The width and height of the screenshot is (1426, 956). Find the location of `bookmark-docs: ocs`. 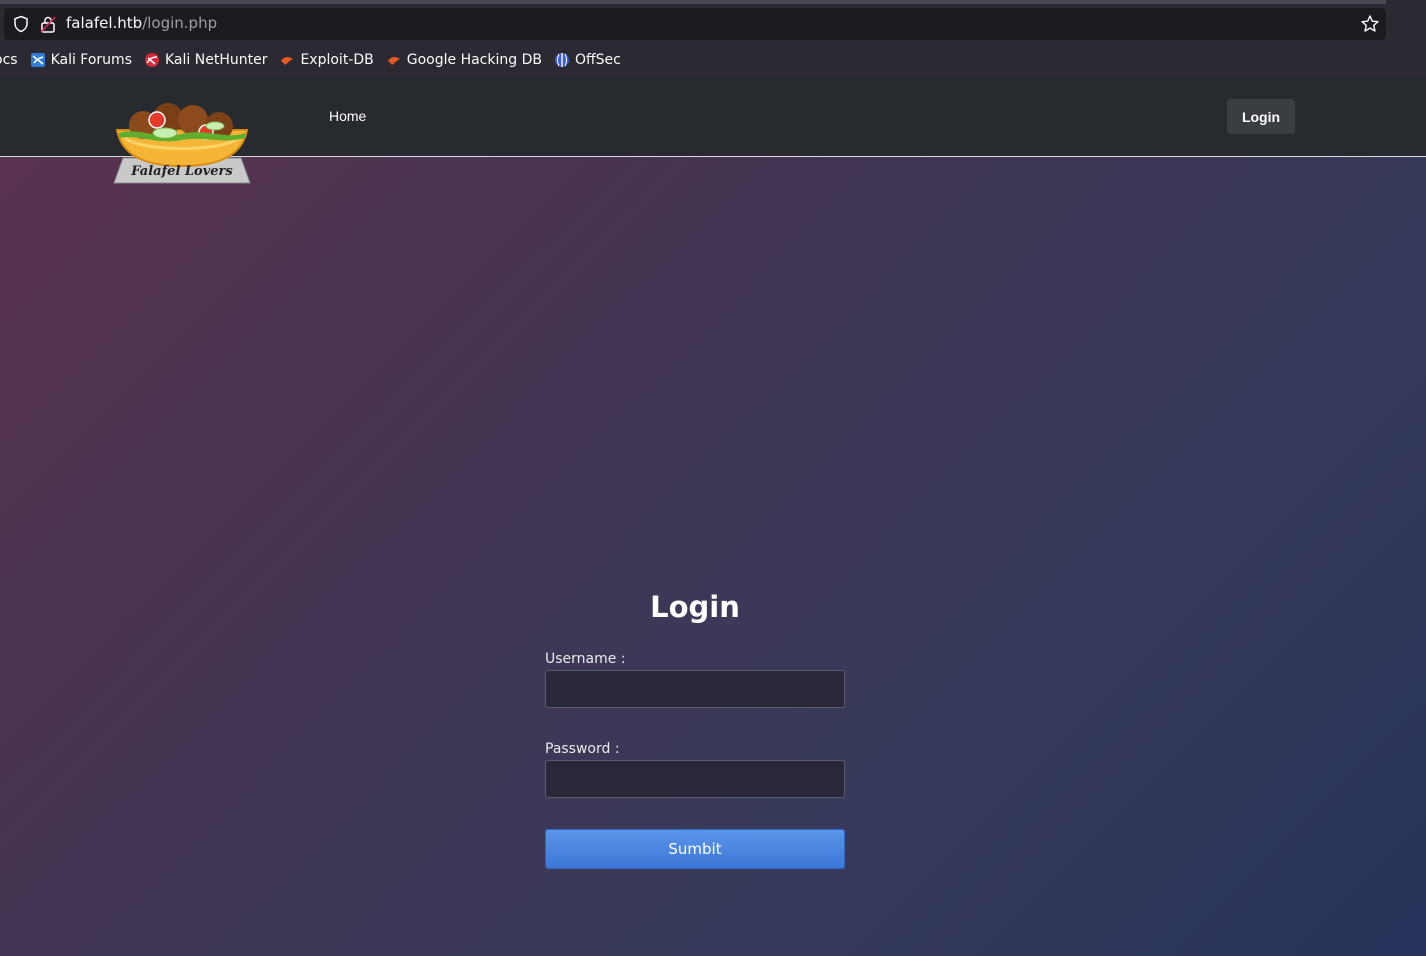

bookmark-docs: ocs is located at coordinates (9, 60).